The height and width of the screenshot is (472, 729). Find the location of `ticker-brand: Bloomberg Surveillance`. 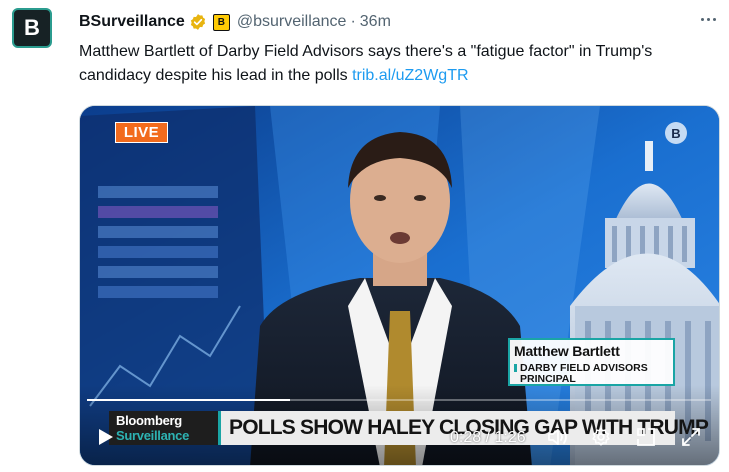

ticker-brand: Bloomberg Surveillance is located at coordinates (163, 428).